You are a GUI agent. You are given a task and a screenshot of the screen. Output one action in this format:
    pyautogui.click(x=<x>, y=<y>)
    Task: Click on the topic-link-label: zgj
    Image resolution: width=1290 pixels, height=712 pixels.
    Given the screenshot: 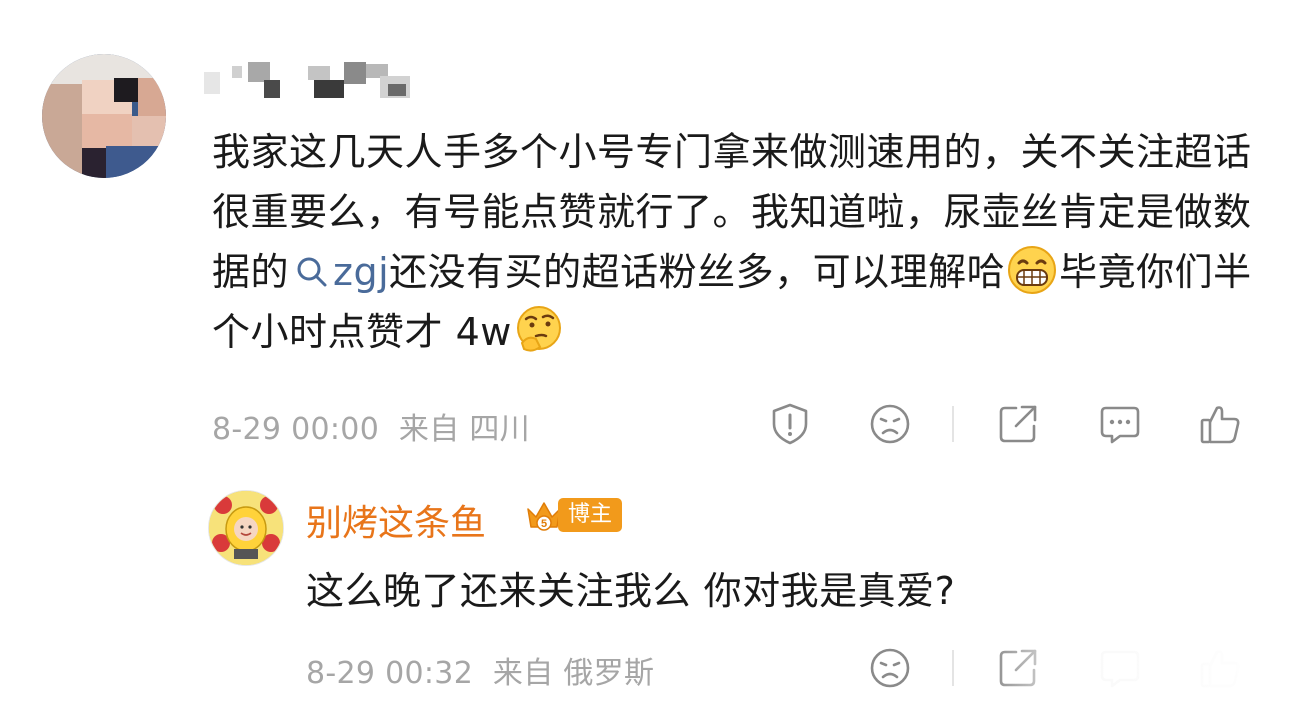 What is the action you would take?
    pyautogui.click(x=361, y=272)
    